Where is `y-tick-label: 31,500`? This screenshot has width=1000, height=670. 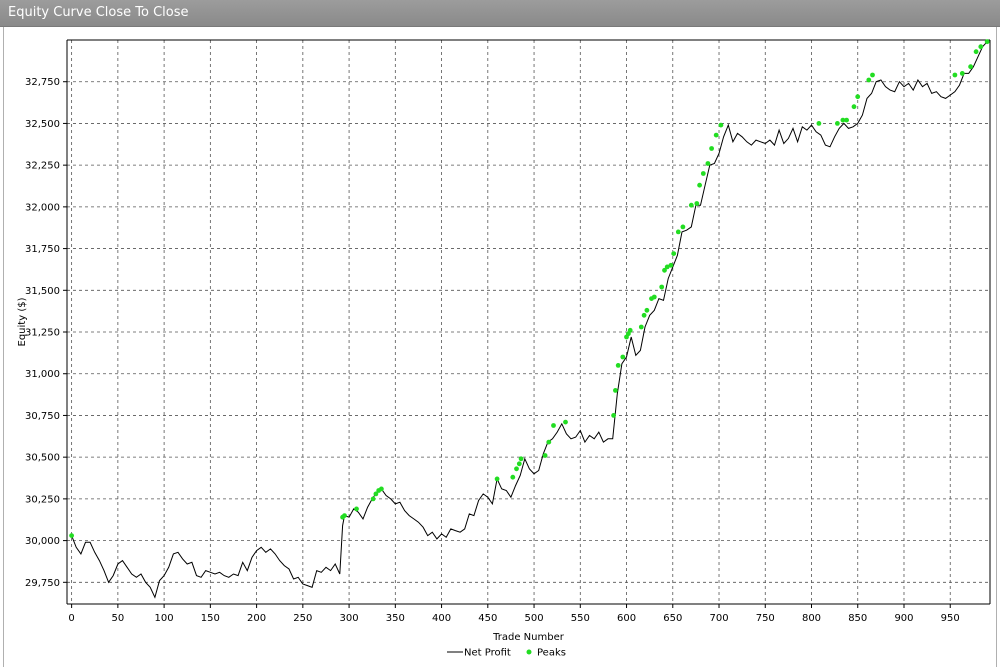
y-tick-label: 31,500 is located at coordinates (42, 291).